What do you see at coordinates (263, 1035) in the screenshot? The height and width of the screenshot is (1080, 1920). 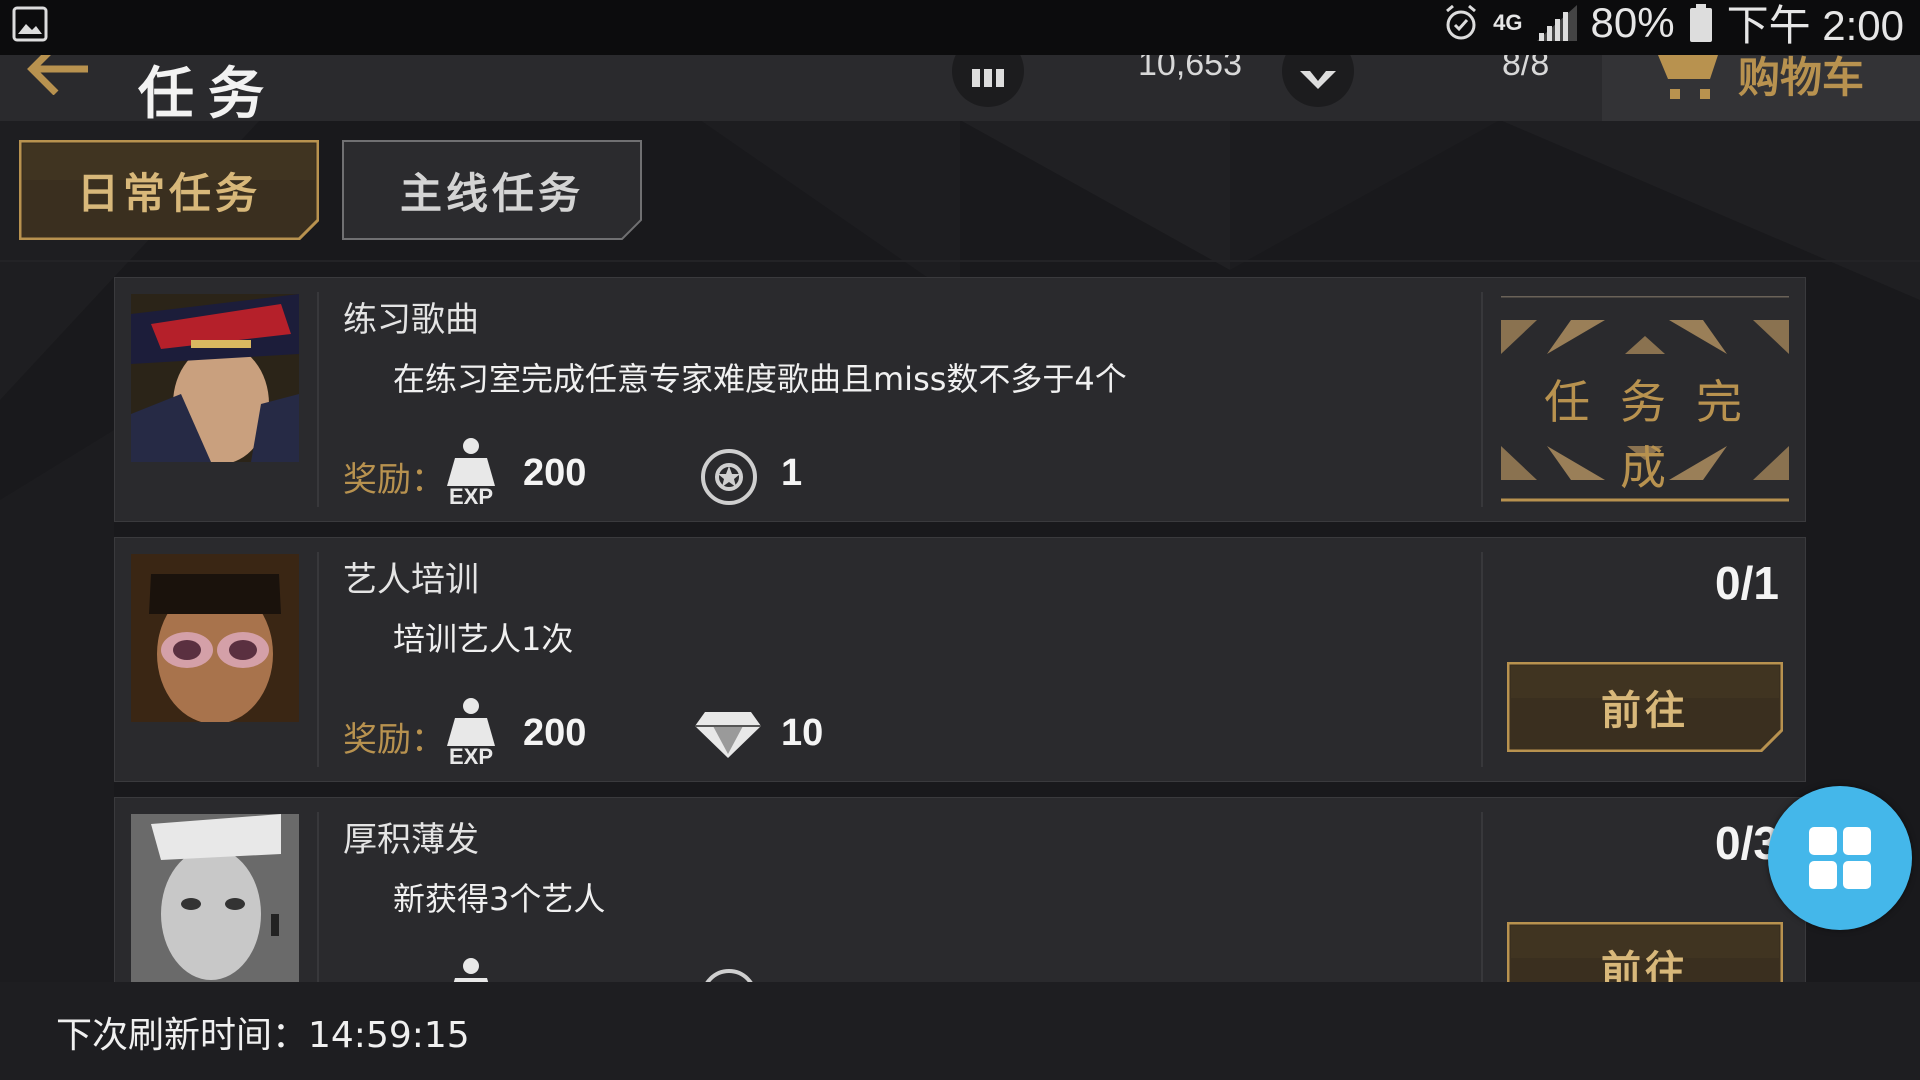 I see `refresh-timer: 下次刷新时间：14:59:15` at bounding box center [263, 1035].